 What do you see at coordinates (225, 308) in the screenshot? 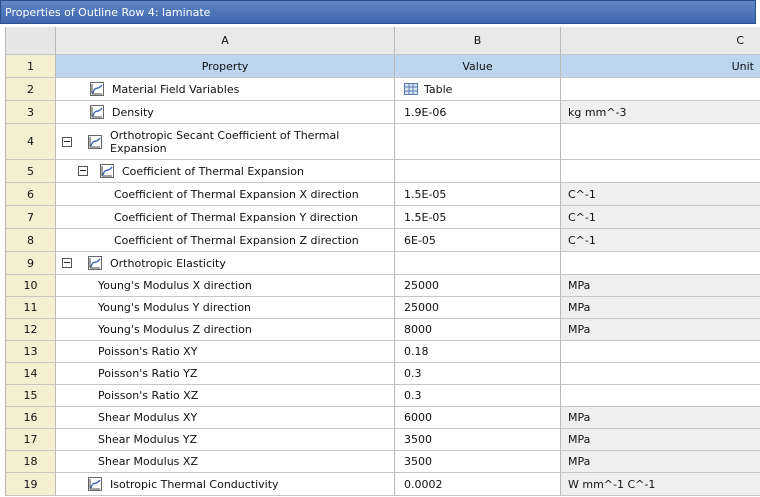
I see `property-cell: Young's Modulus Y direction` at bounding box center [225, 308].